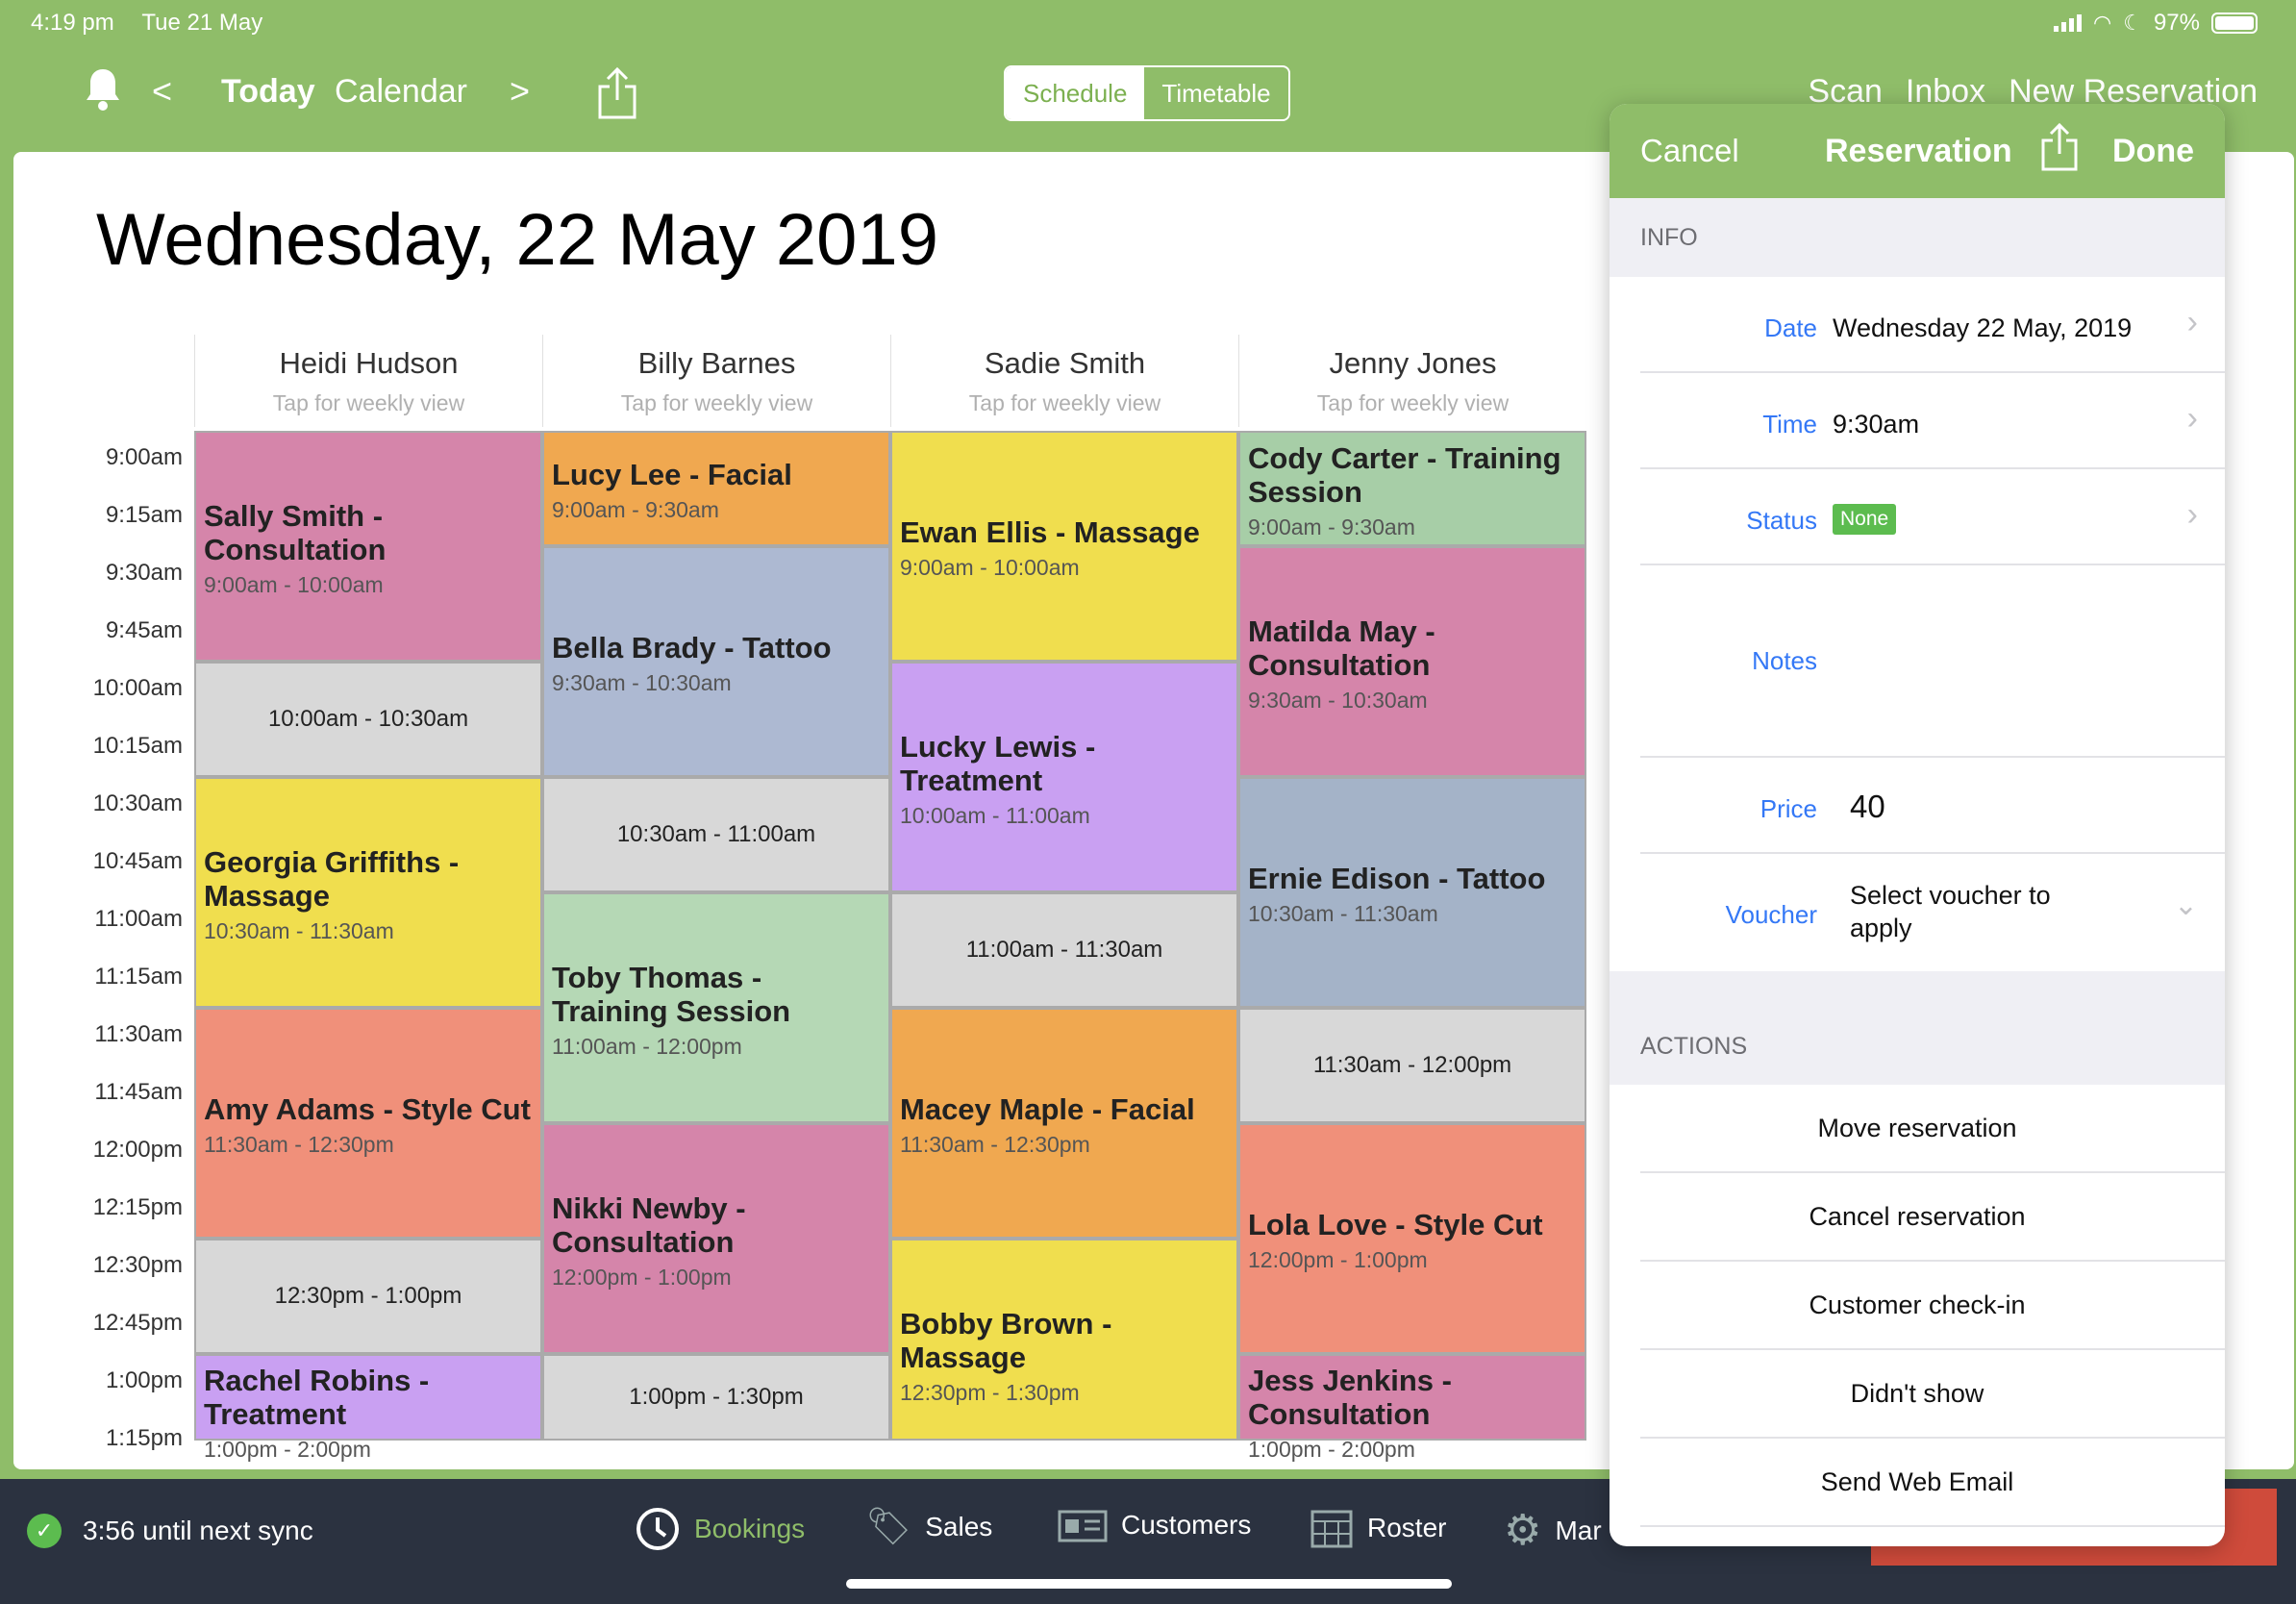 The height and width of the screenshot is (1604, 2296). What do you see at coordinates (990, 567) in the screenshot?
I see `booking-time: 9:00am - 10:00am` at bounding box center [990, 567].